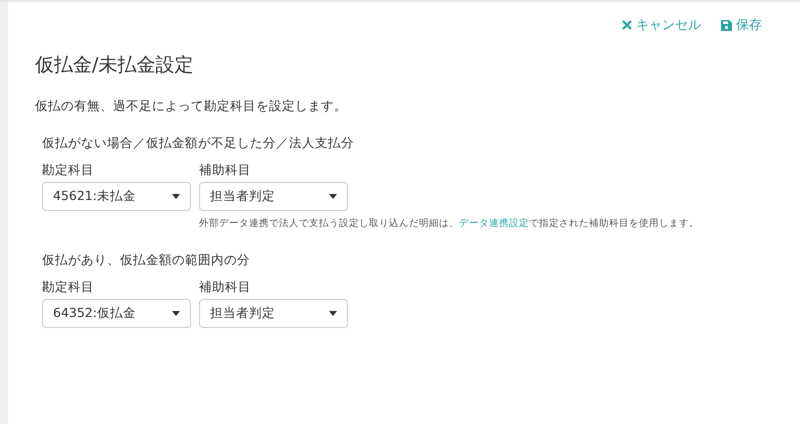 The height and width of the screenshot is (424, 800). What do you see at coordinates (114, 65) in the screenshot?
I see `page-title: 仮払金/未払金設定` at bounding box center [114, 65].